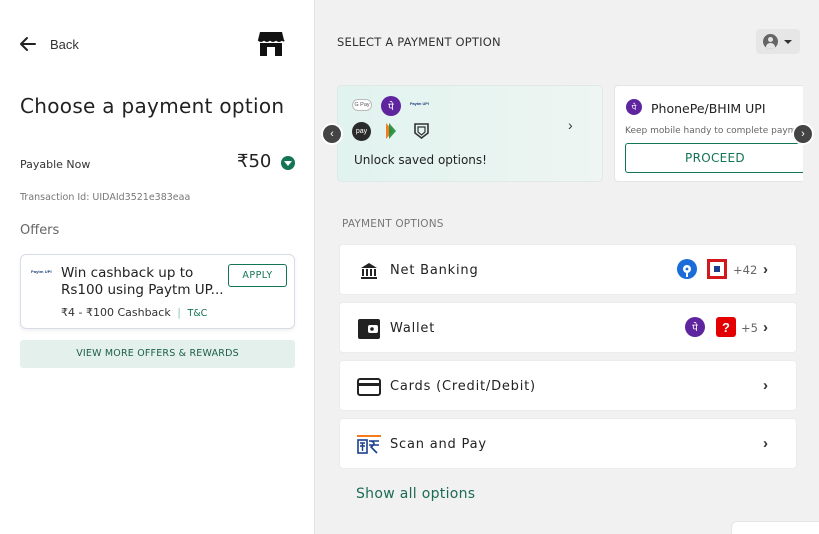  What do you see at coordinates (434, 270) in the screenshot?
I see `option-label: Net Banking` at bounding box center [434, 270].